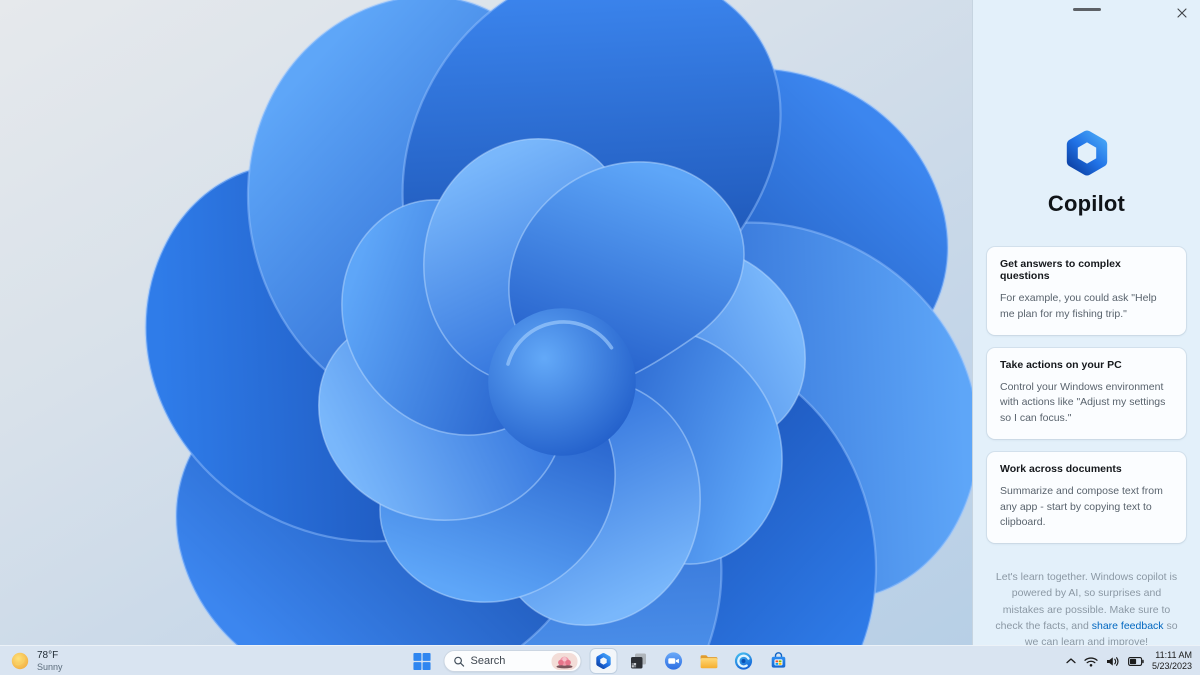 The image size is (1200, 675). I want to click on windows-logo-icon, so click(421, 661).